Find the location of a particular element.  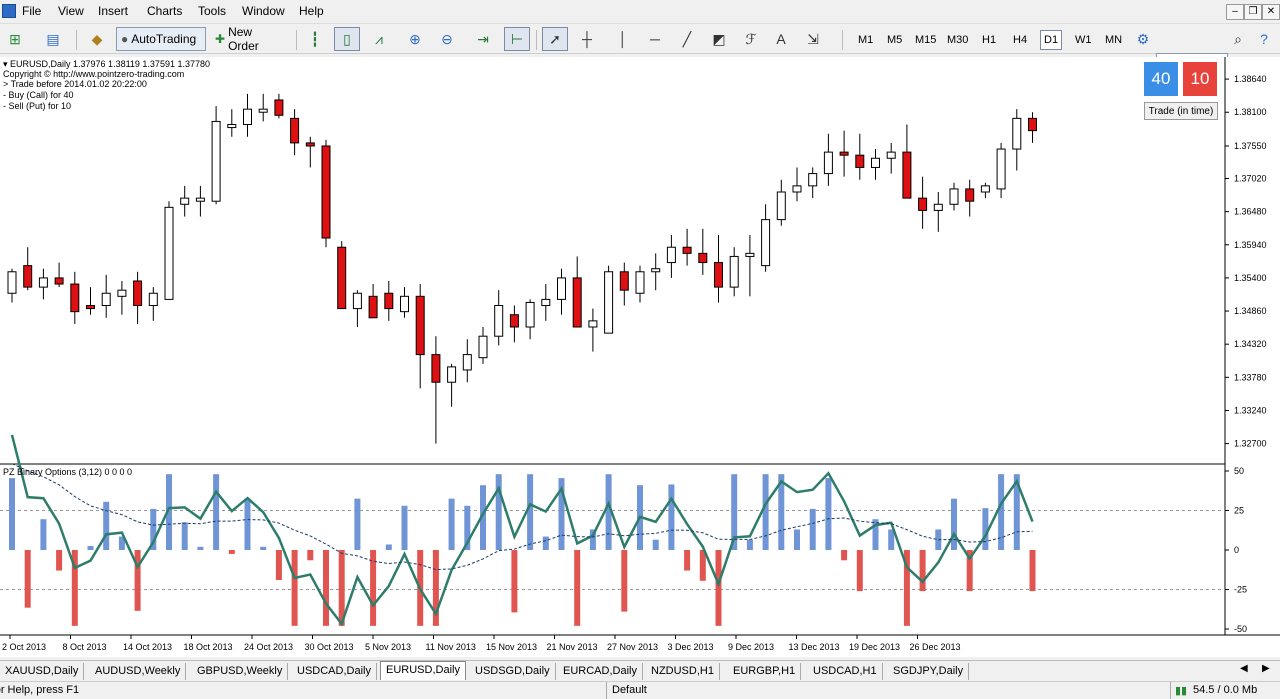

close-icon: ✕ is located at coordinates (1271, 12).